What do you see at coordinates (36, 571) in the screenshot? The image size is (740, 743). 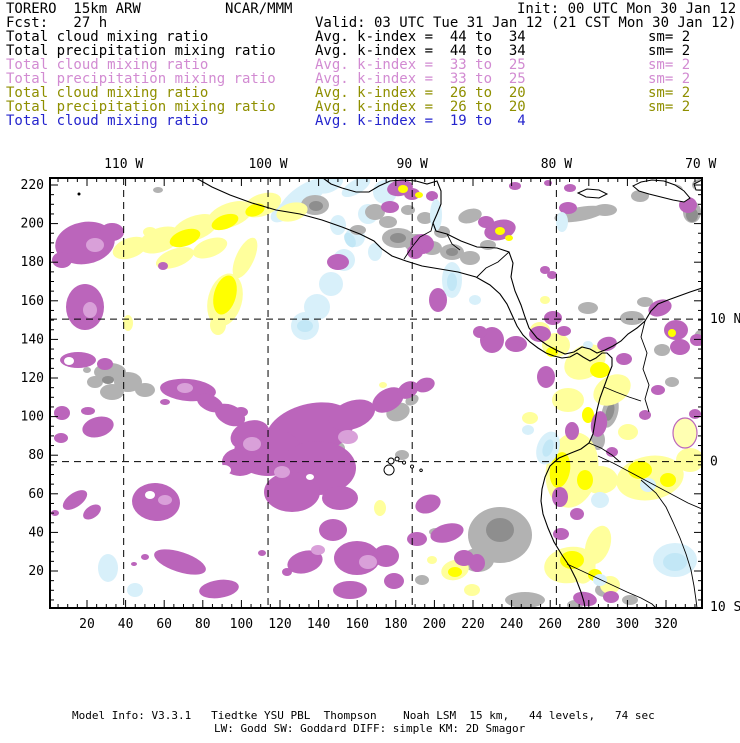 I see `y-axis-tick-label: 20` at bounding box center [36, 571].